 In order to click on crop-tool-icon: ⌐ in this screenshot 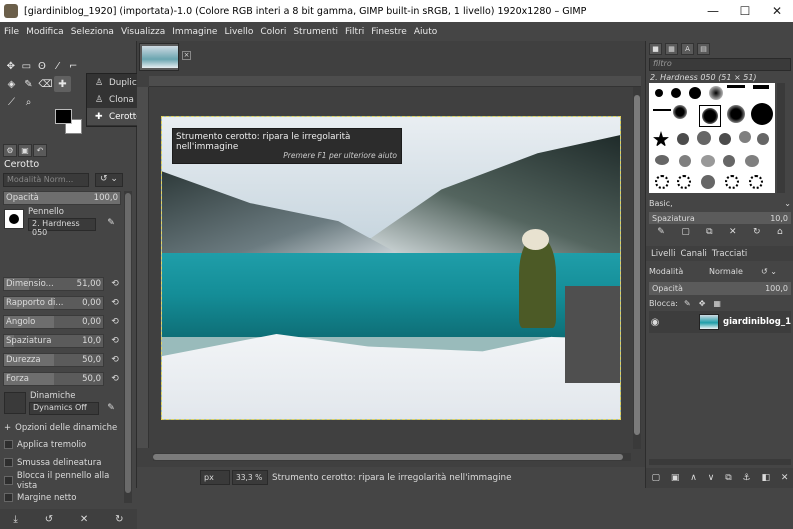, I will do `click(73, 66)`.